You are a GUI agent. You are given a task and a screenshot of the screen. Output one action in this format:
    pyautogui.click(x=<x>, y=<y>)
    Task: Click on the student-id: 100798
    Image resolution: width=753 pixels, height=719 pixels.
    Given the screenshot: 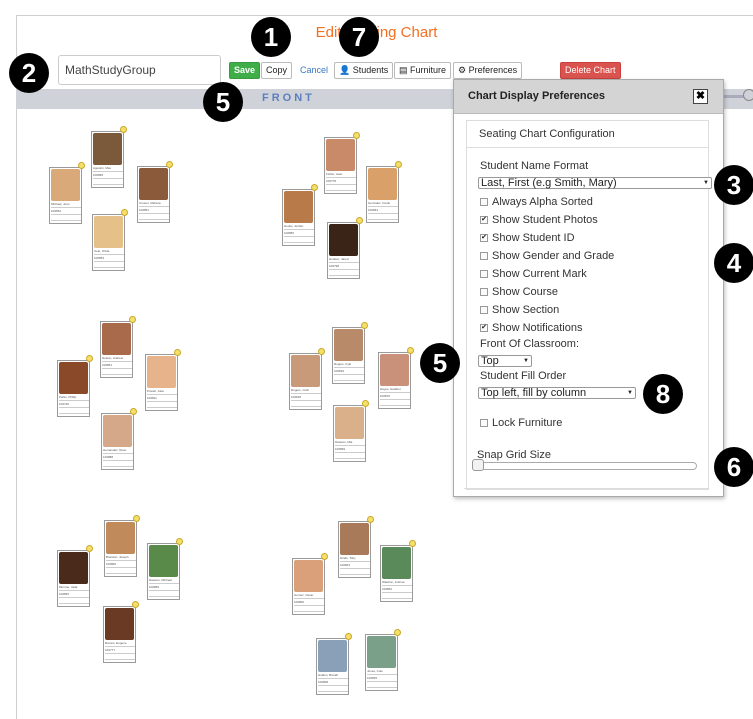 What is the action you would take?
    pyautogui.click(x=334, y=266)
    